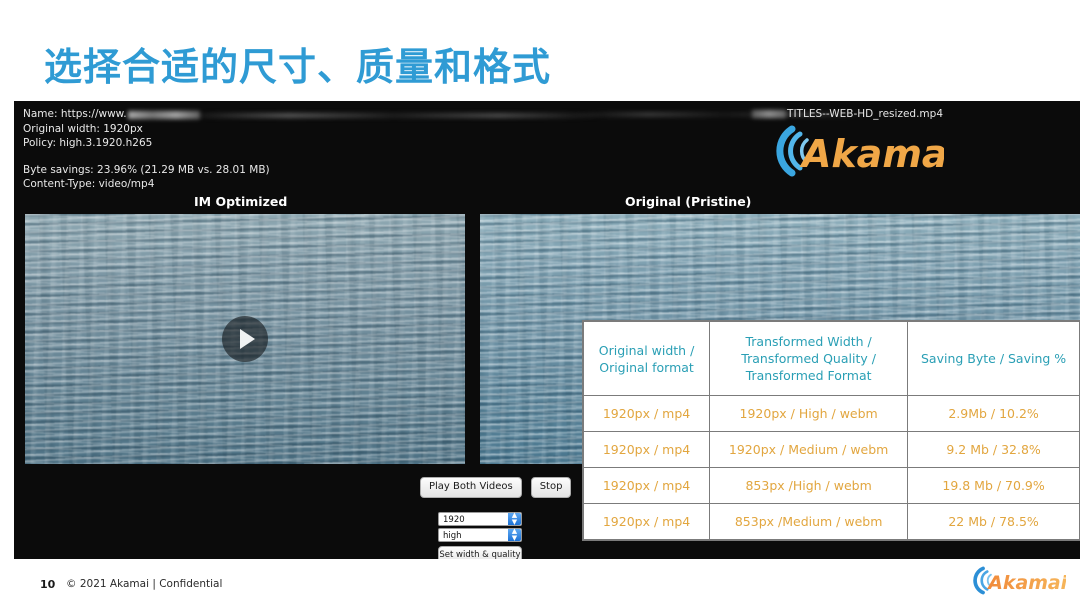 The width and height of the screenshot is (1080, 608). I want to click on player-controls: Play Both Videos Stop, so click(496, 487).